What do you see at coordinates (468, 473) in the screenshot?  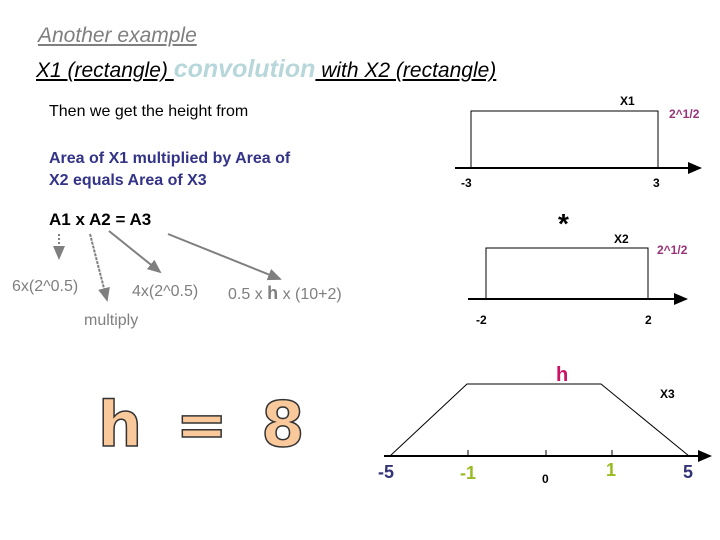 I see `x3-tick-label: -1` at bounding box center [468, 473].